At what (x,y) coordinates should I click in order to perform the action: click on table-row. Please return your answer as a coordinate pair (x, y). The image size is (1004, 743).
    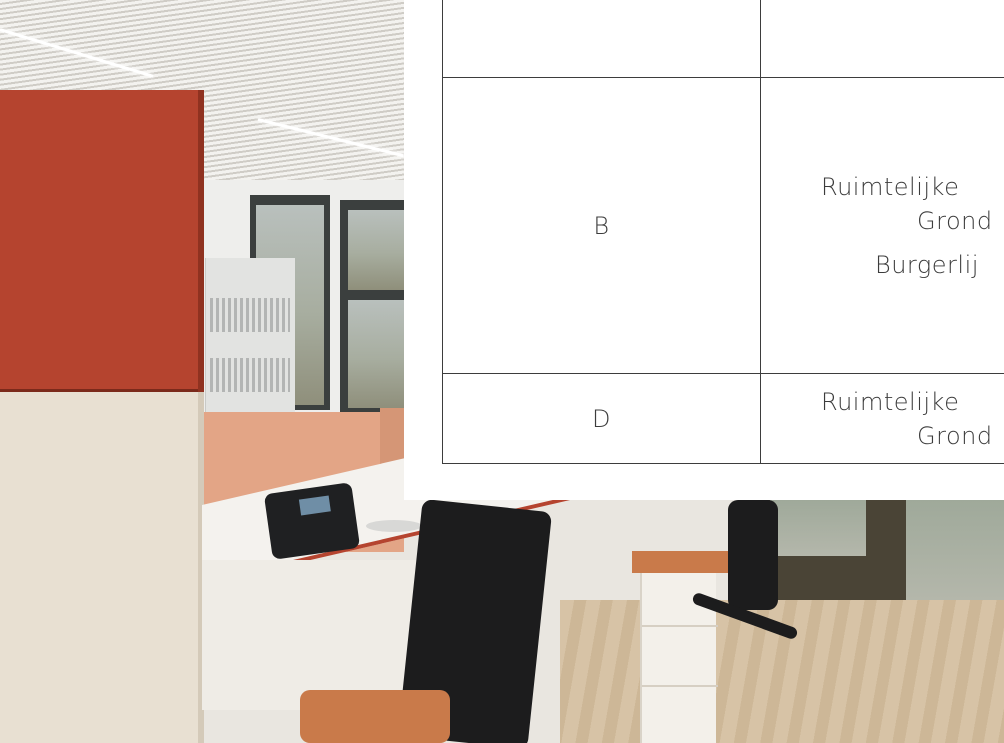
    Looking at the image, I should click on (723, 39).